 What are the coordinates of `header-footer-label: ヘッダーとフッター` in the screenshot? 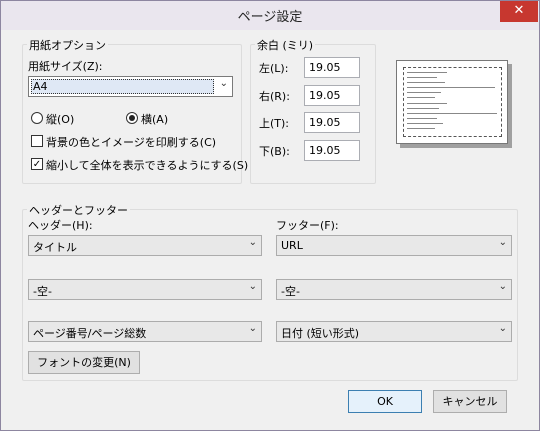 It's located at (78, 210).